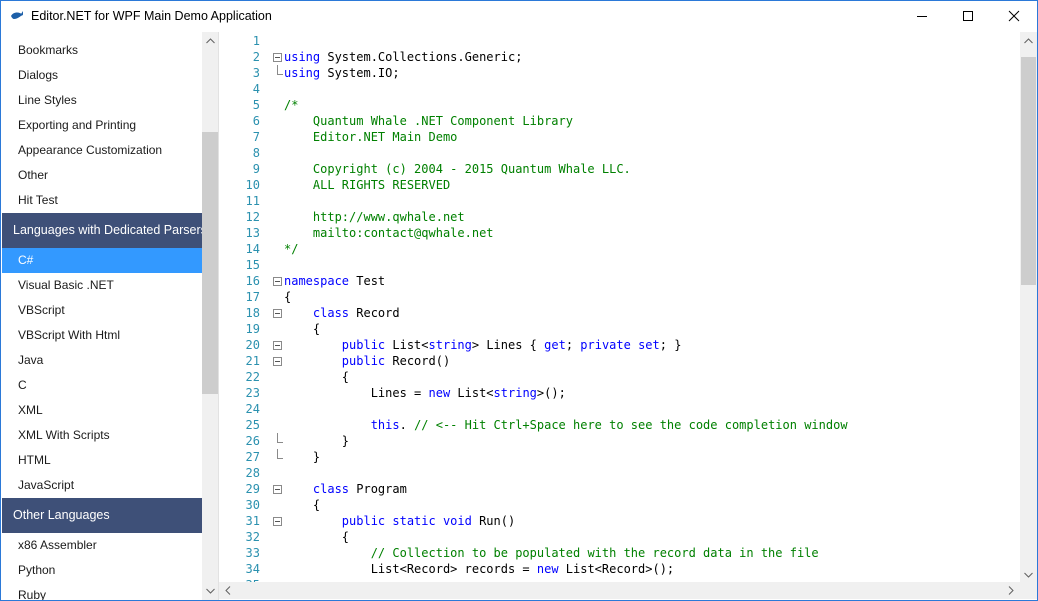 The width and height of the screenshot is (1038, 601). What do you see at coordinates (968, 16) in the screenshot?
I see `maximize-button` at bounding box center [968, 16].